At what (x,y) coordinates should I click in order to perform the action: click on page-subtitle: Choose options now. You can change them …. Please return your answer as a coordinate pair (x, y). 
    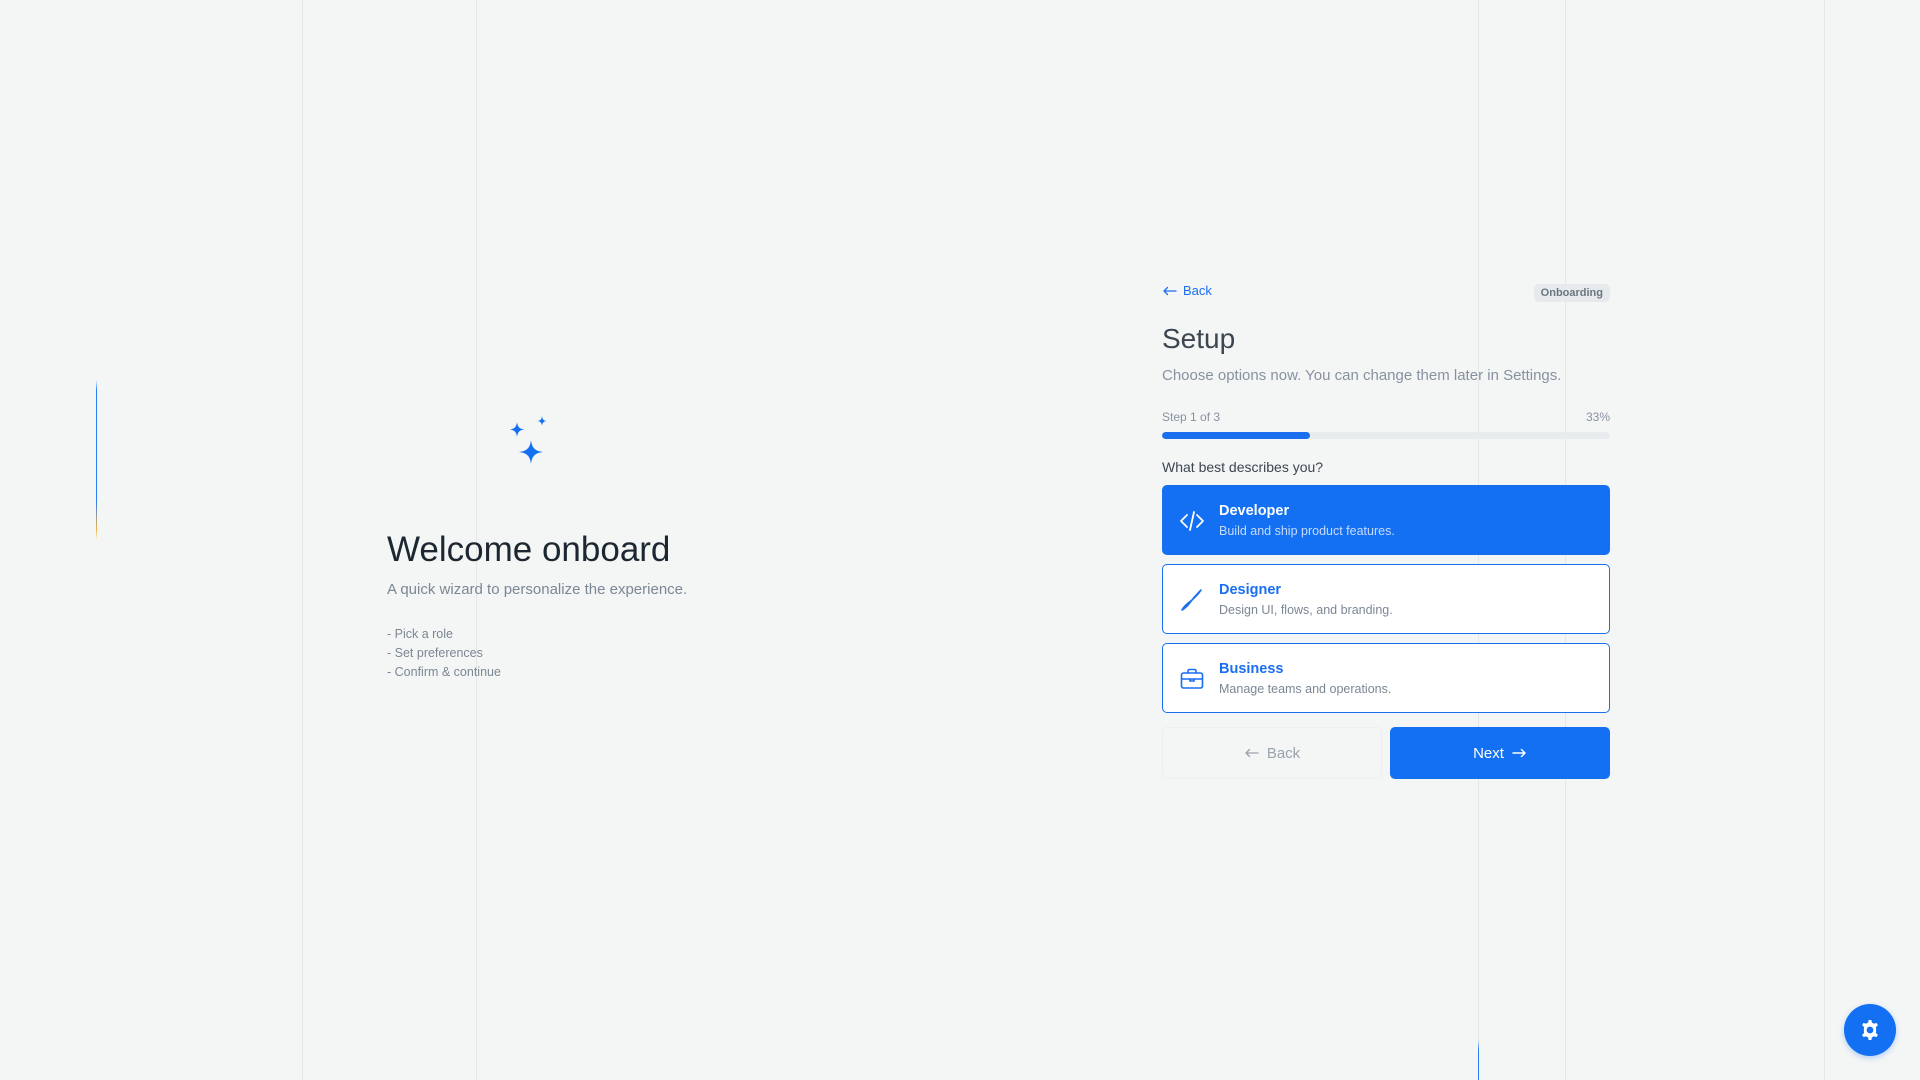
    Looking at the image, I should click on (1362, 375).